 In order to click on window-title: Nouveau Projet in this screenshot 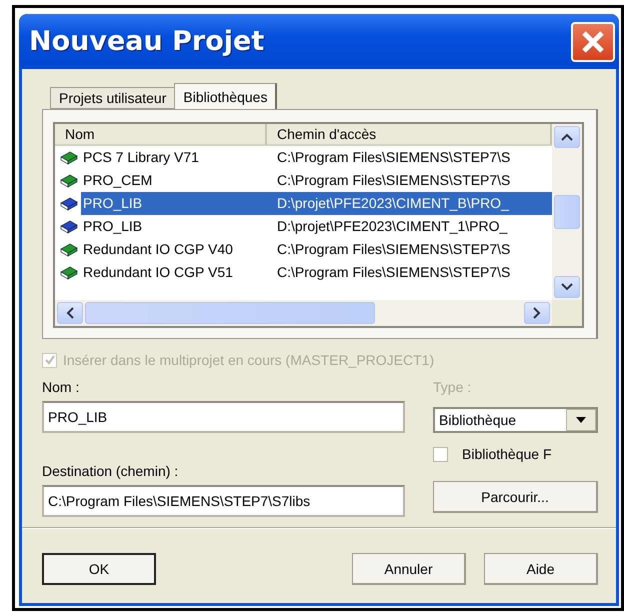, I will do `click(146, 41)`.